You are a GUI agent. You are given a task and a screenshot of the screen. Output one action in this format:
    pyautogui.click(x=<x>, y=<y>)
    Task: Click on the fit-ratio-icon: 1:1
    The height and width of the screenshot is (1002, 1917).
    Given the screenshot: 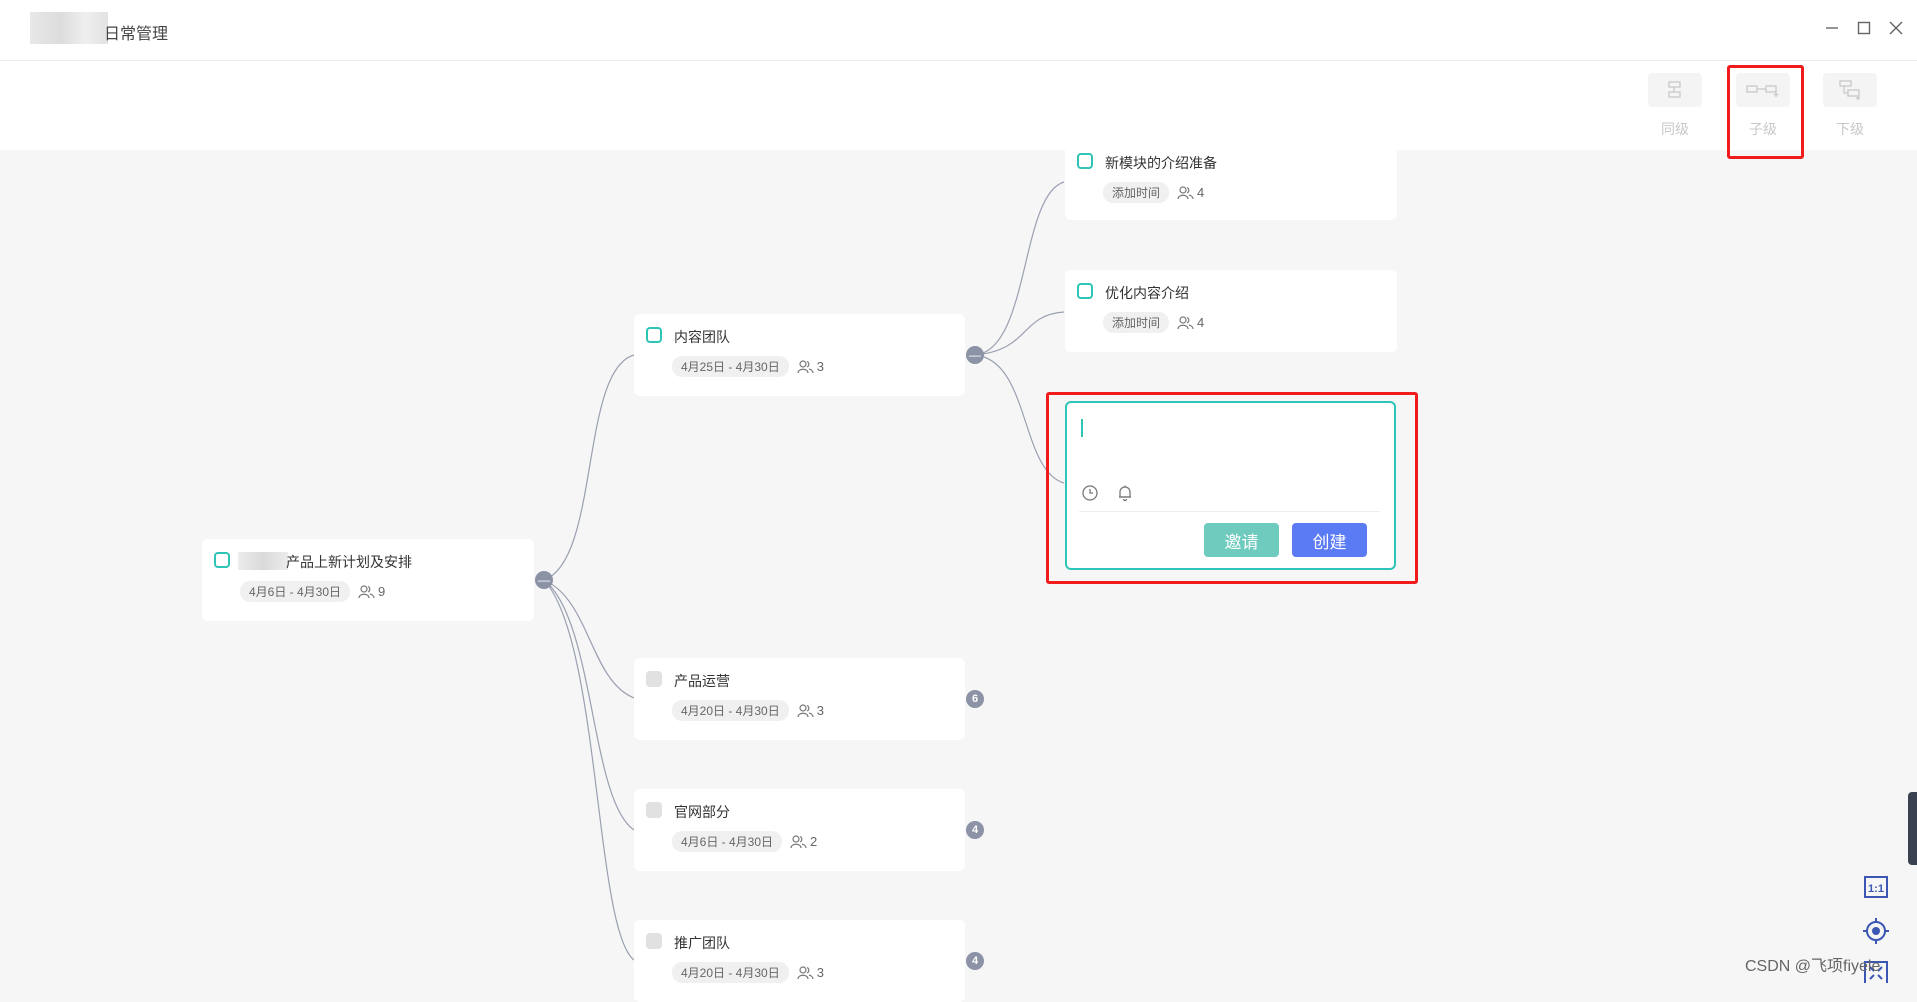 What is the action you would take?
    pyautogui.click(x=1876, y=887)
    